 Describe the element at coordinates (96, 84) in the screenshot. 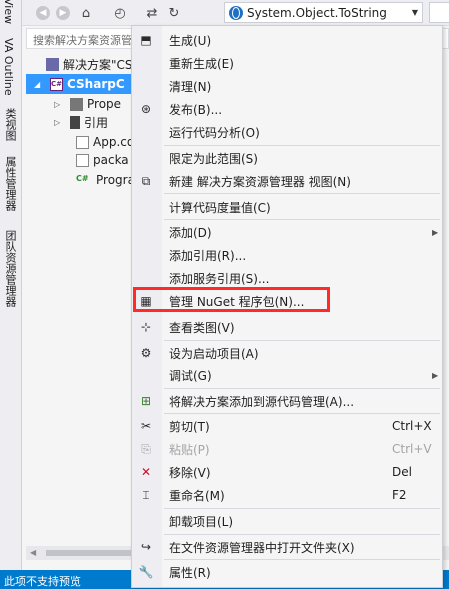

I see `tree-node-label: CSharpC` at that location.